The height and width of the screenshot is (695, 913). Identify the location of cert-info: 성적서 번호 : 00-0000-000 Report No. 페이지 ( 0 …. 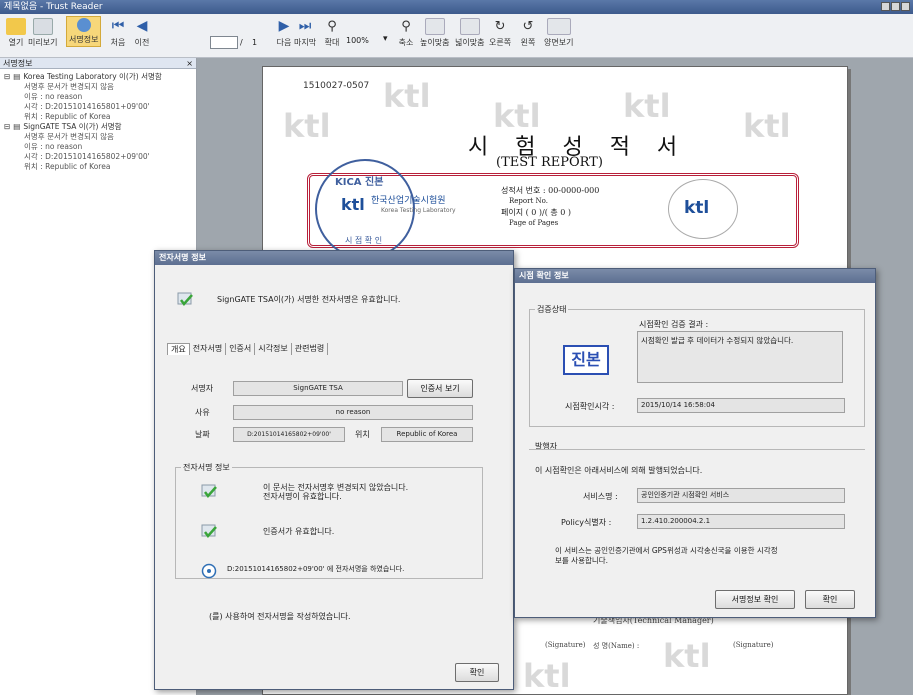
(550, 206).